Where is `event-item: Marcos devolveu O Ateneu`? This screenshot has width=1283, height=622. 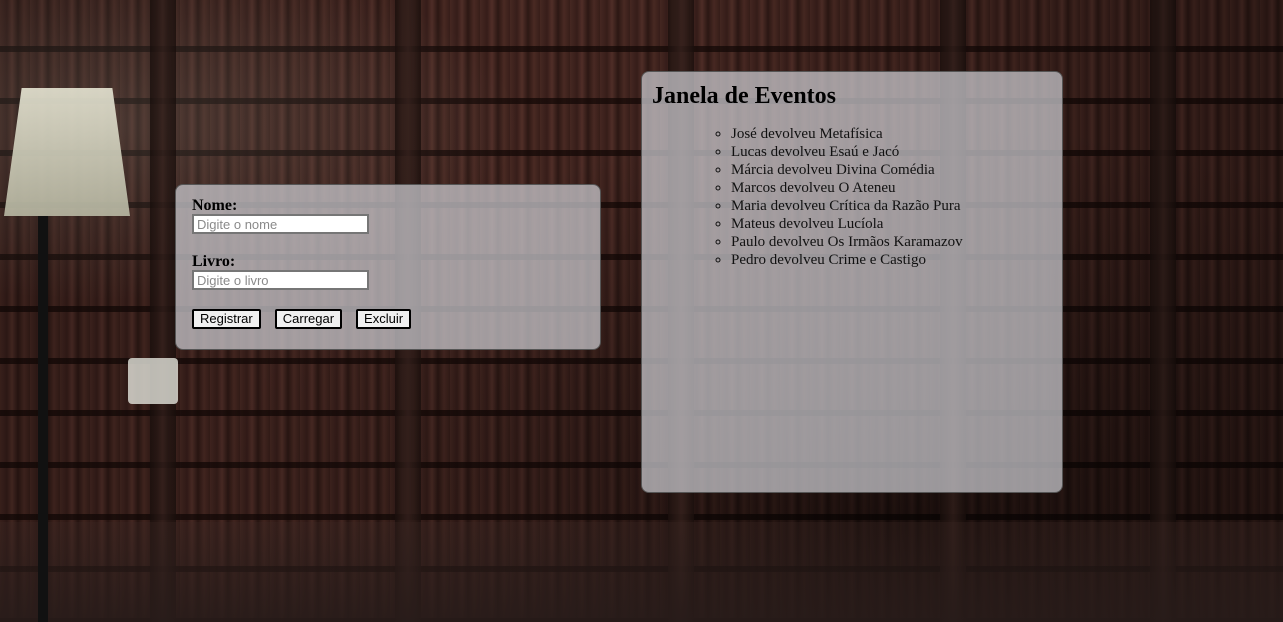
event-item: Marcos devolveu O Ateneu is located at coordinates (891, 188).